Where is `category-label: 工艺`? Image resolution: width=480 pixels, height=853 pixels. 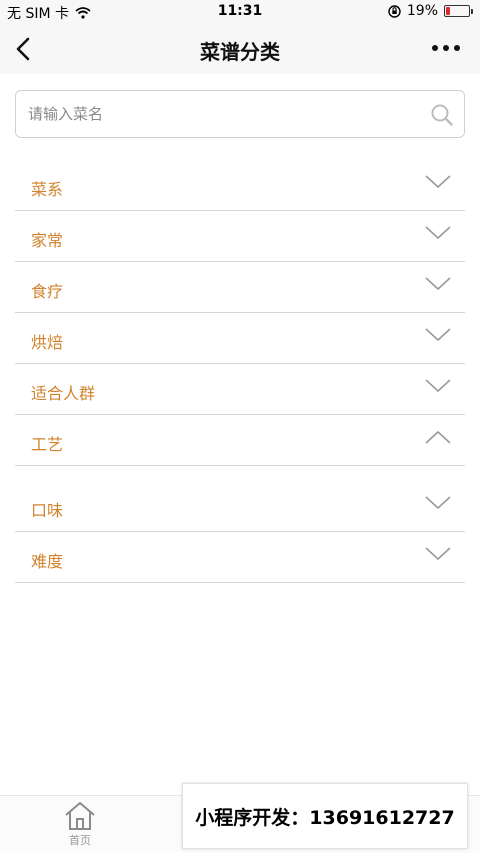 category-label: 工艺 is located at coordinates (47, 444).